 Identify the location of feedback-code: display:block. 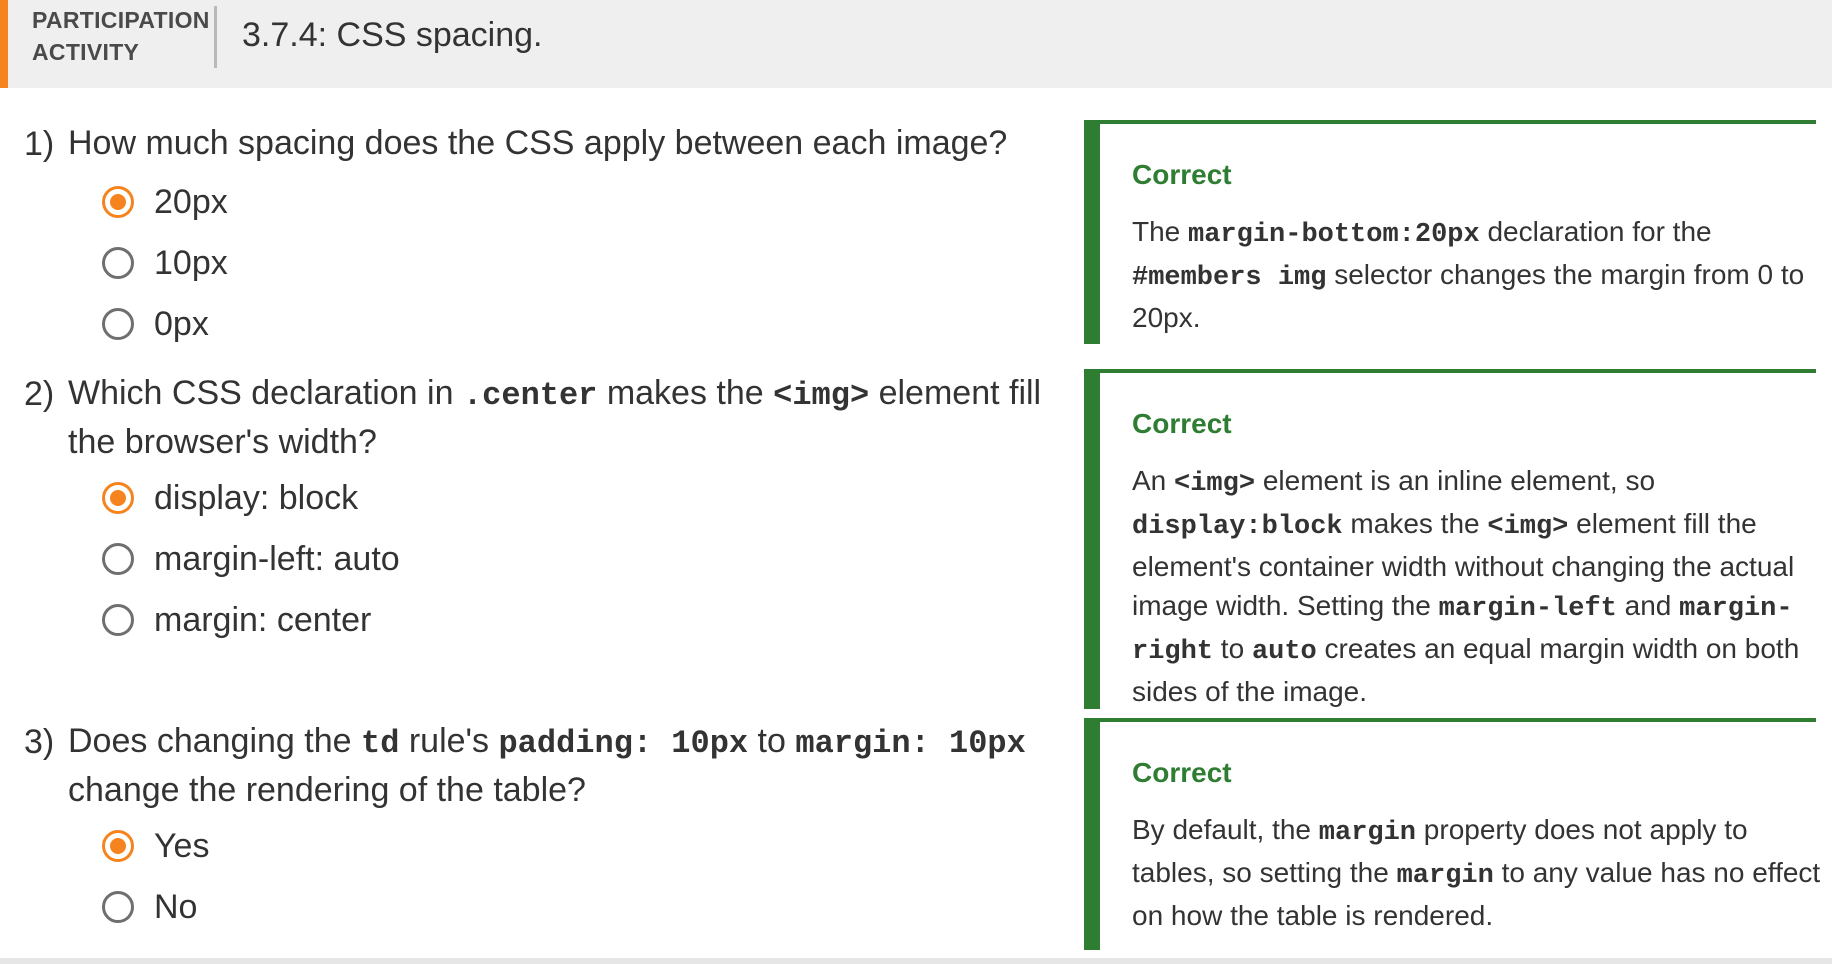
(1237, 527).